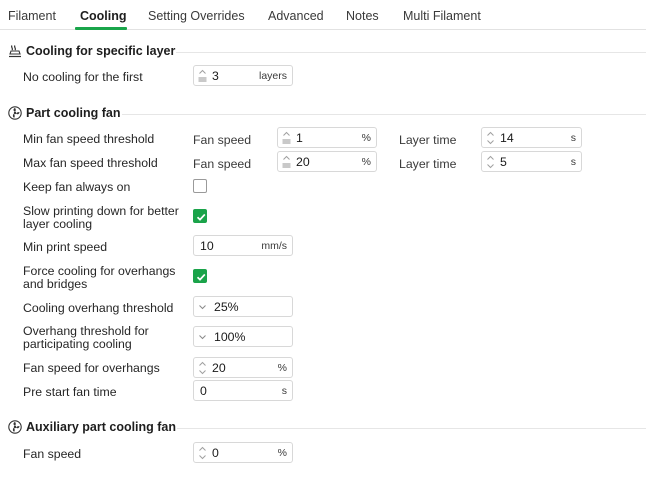  Describe the element at coordinates (296, 16) in the screenshot. I see `tab-advanced: Advanced` at that location.